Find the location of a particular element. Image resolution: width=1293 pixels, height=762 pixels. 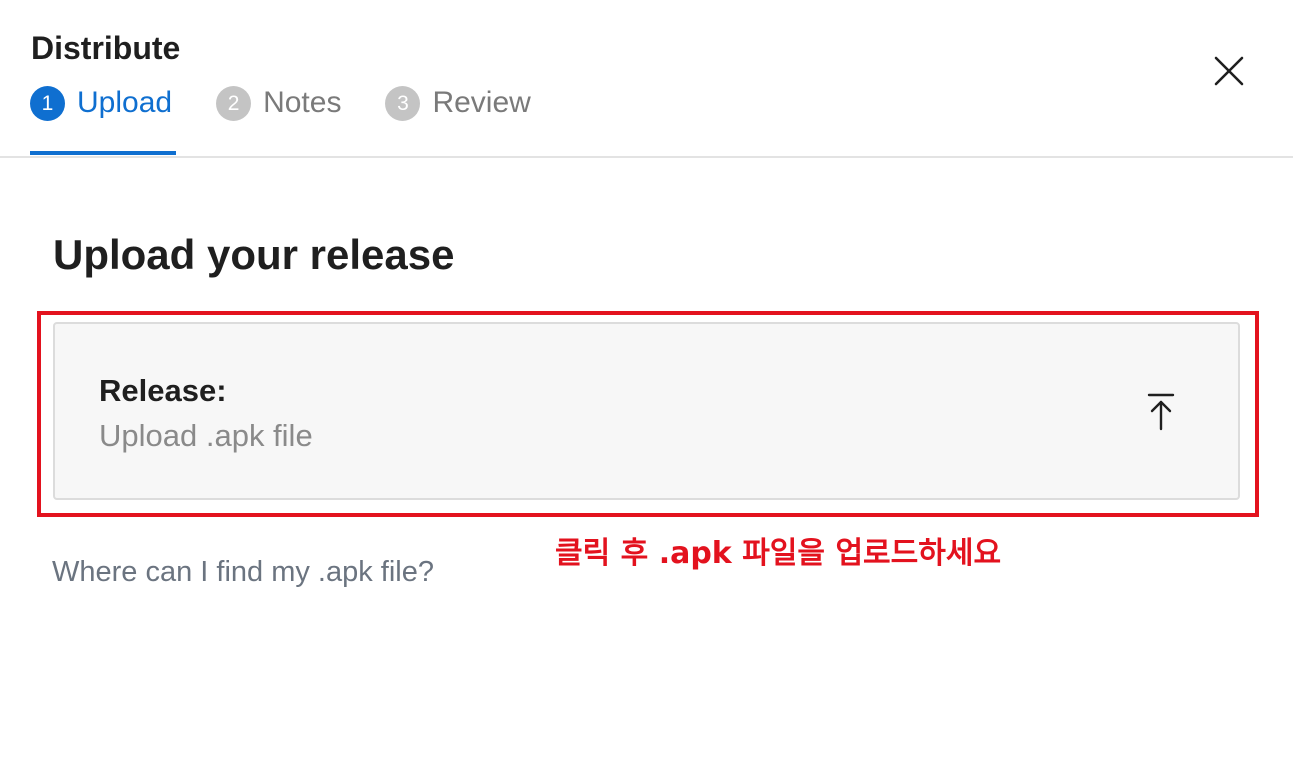

step-number-badge: 1 is located at coordinates (47, 103).